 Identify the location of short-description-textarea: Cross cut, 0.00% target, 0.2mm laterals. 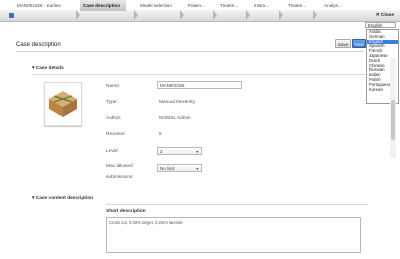
(233, 235).